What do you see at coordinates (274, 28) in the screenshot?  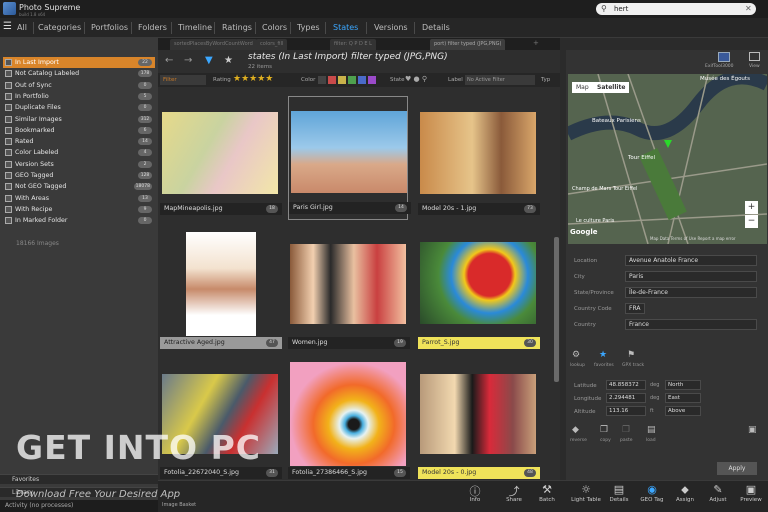 I see `tab-colors: Colors` at bounding box center [274, 28].